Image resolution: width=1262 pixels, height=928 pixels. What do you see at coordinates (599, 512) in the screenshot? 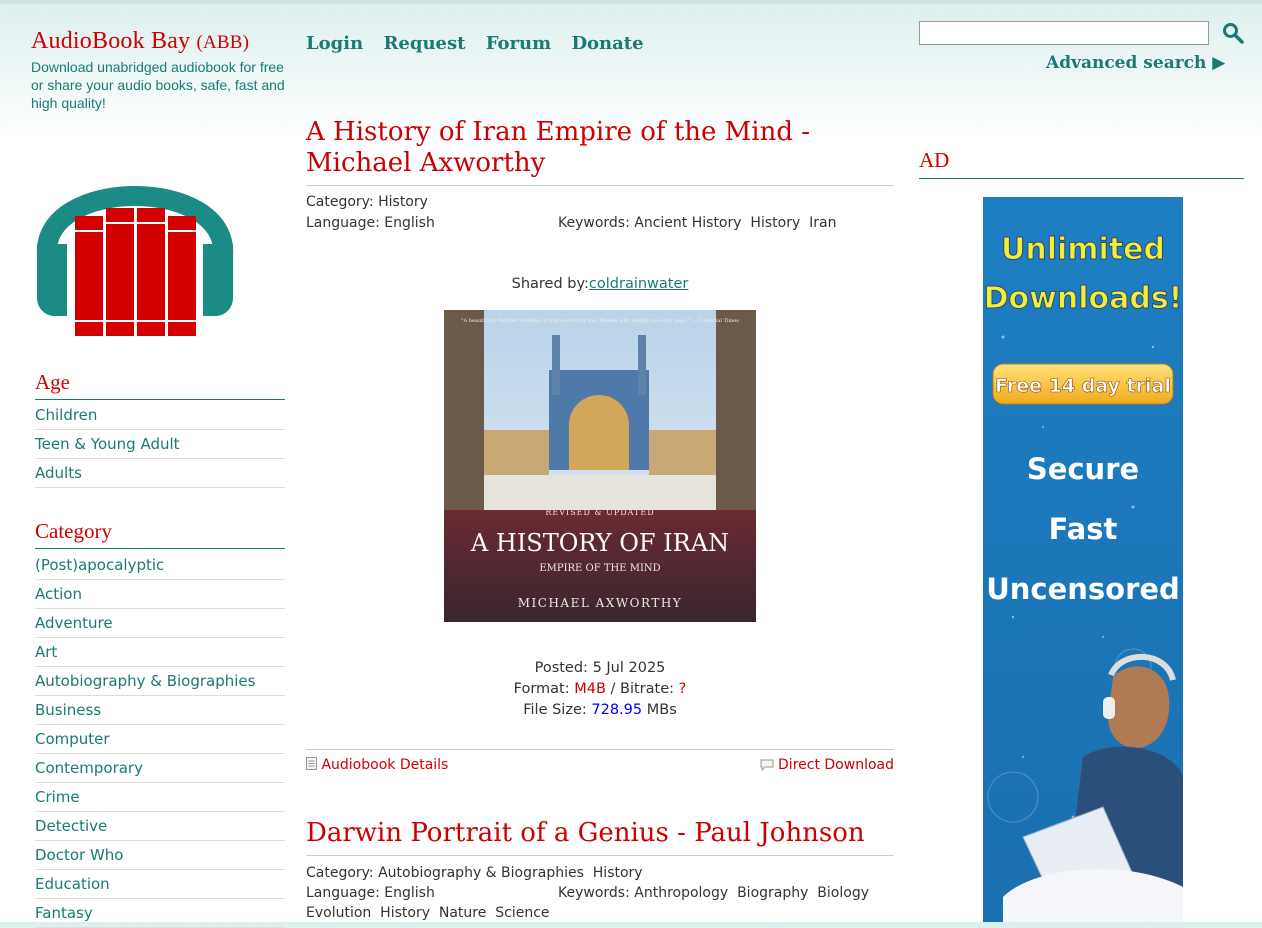
I see `cover-edition: REVISED & UPDATED` at bounding box center [599, 512].